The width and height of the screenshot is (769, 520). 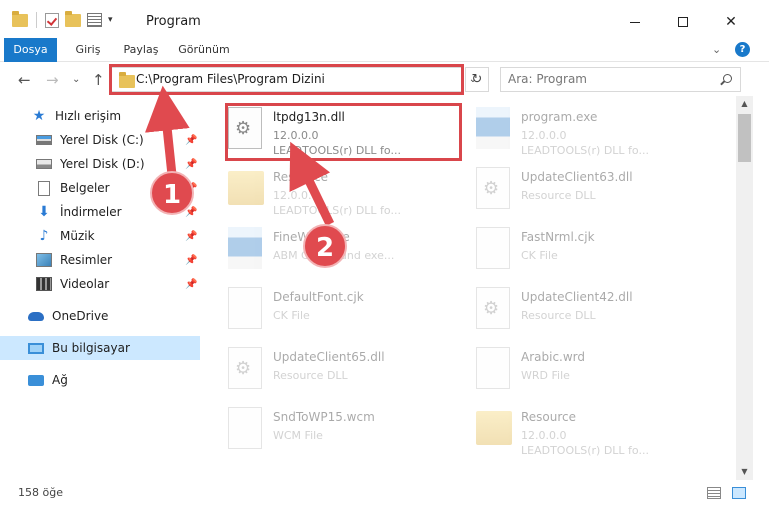 What do you see at coordinates (88, 116) in the screenshot?
I see `sidebar-item-label: Hızlı erişim` at bounding box center [88, 116].